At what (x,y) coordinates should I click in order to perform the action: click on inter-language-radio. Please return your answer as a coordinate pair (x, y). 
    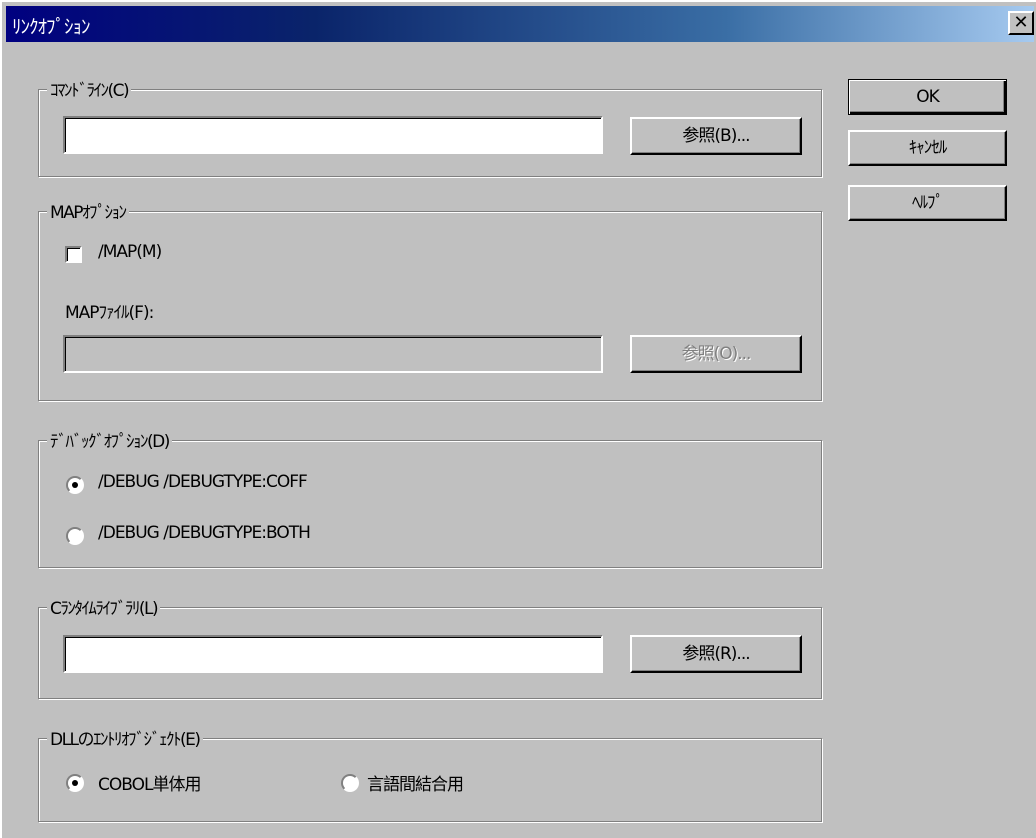
    Looking at the image, I should click on (350, 783).